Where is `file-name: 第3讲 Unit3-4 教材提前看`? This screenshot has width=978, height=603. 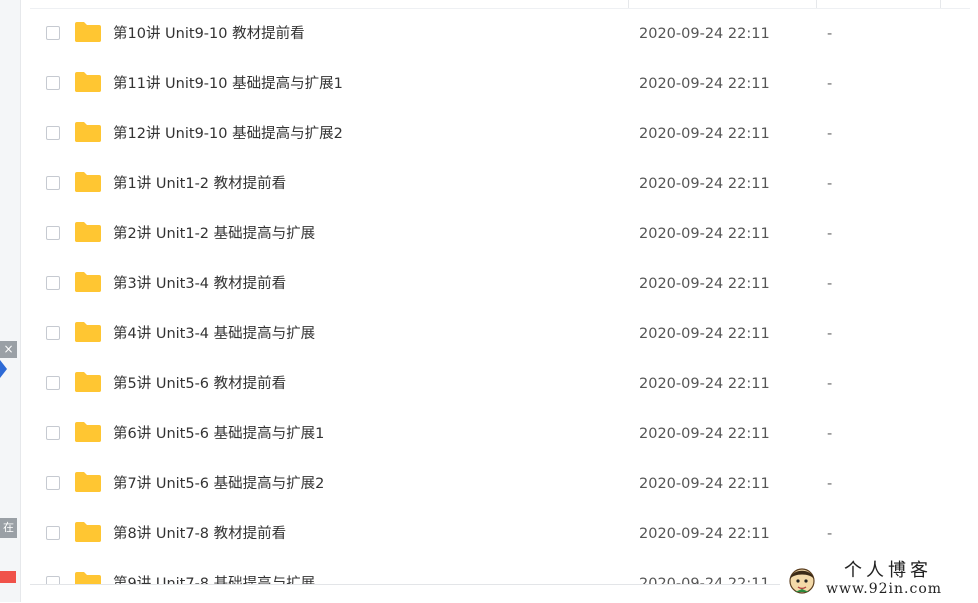 file-name: 第3讲 Unit3-4 教材提前看 is located at coordinates (199, 284).